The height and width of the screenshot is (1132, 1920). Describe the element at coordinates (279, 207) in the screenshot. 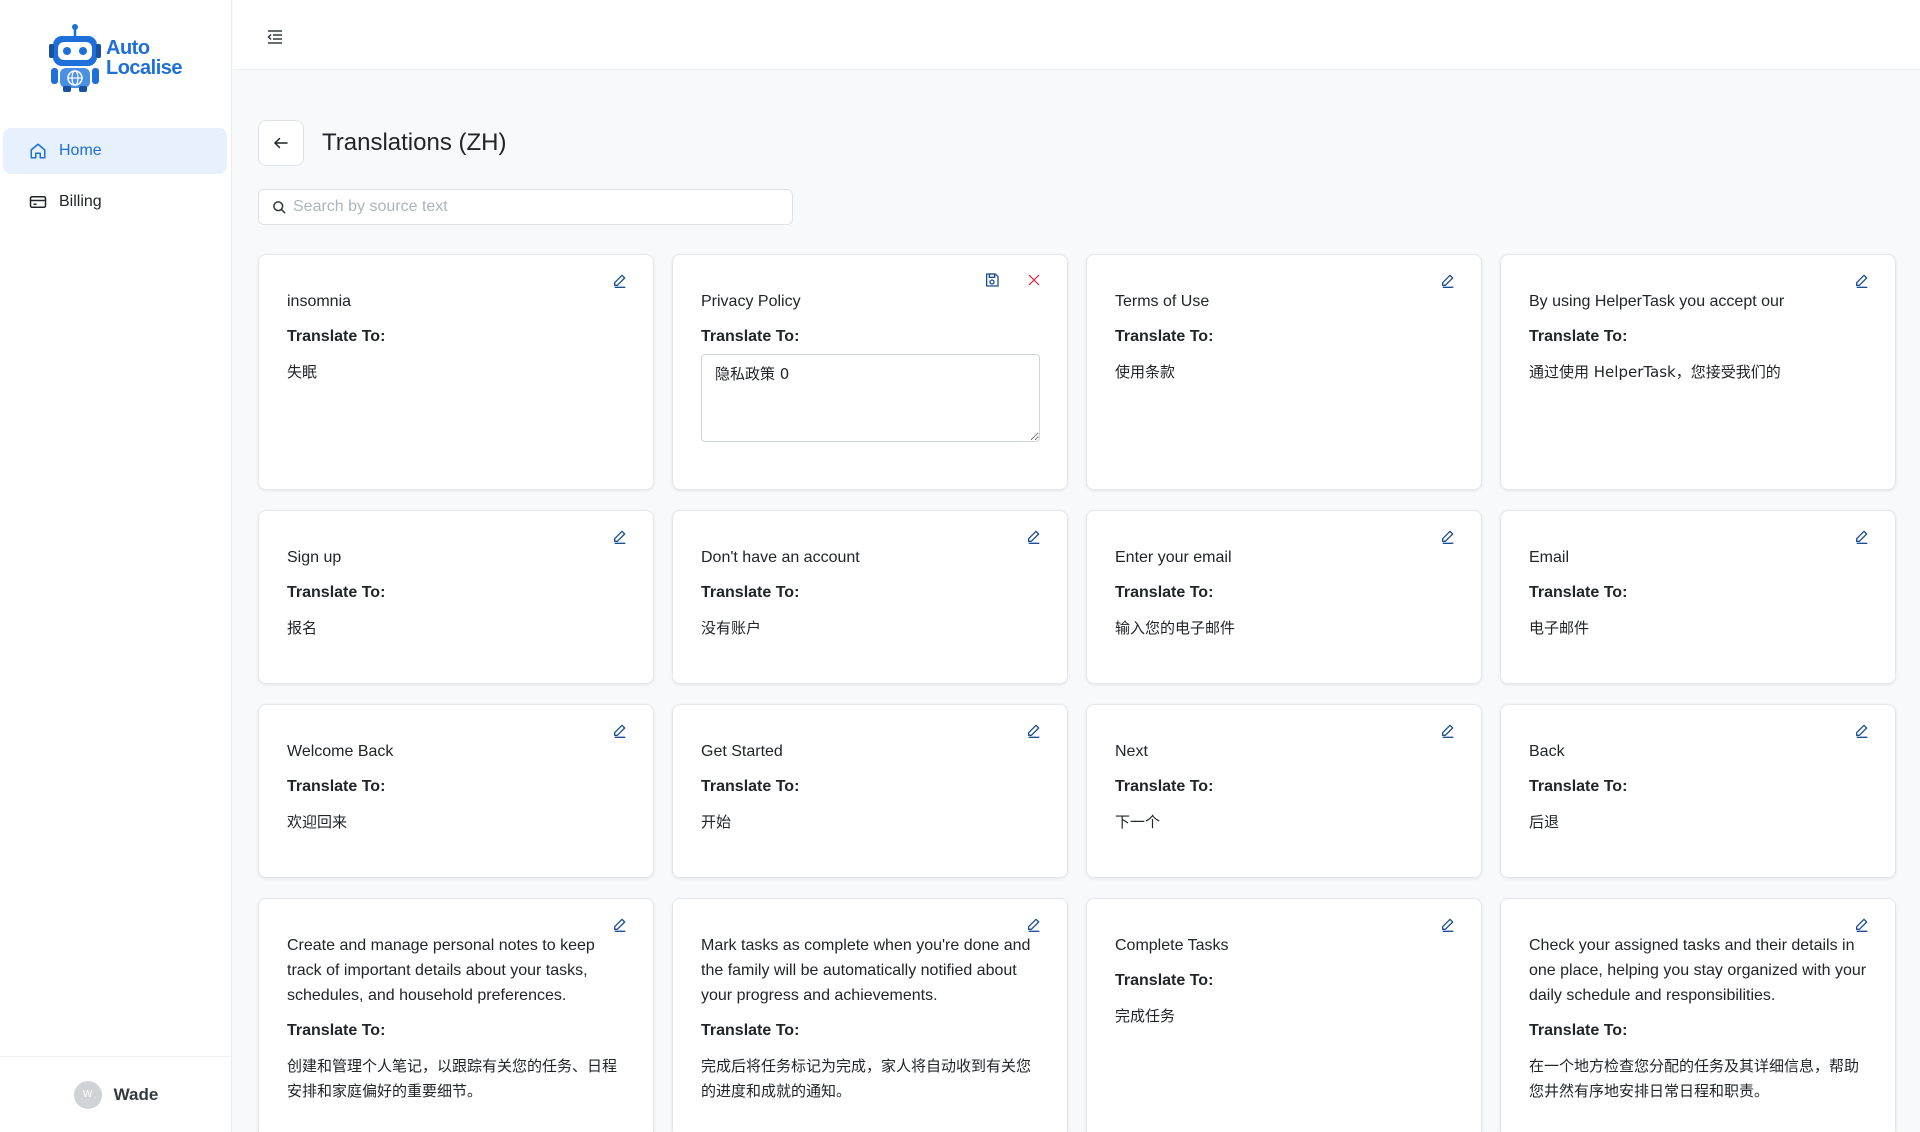

I see `search-icon` at that location.